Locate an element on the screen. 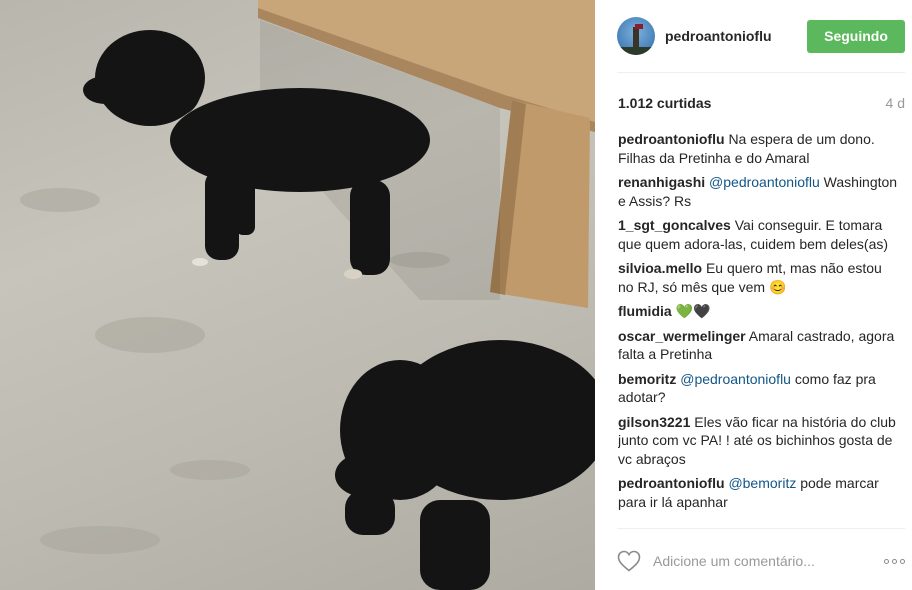 The width and height of the screenshot is (912, 590). following-button: Seguindo is located at coordinates (856, 36).